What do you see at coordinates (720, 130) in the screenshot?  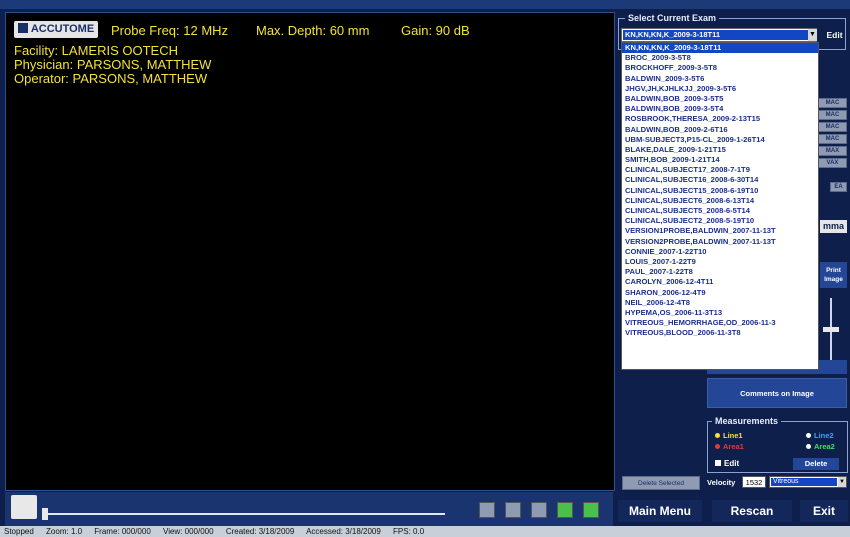 I see `exam-option: BALDWIN,BOB_2009-2-6T16` at bounding box center [720, 130].